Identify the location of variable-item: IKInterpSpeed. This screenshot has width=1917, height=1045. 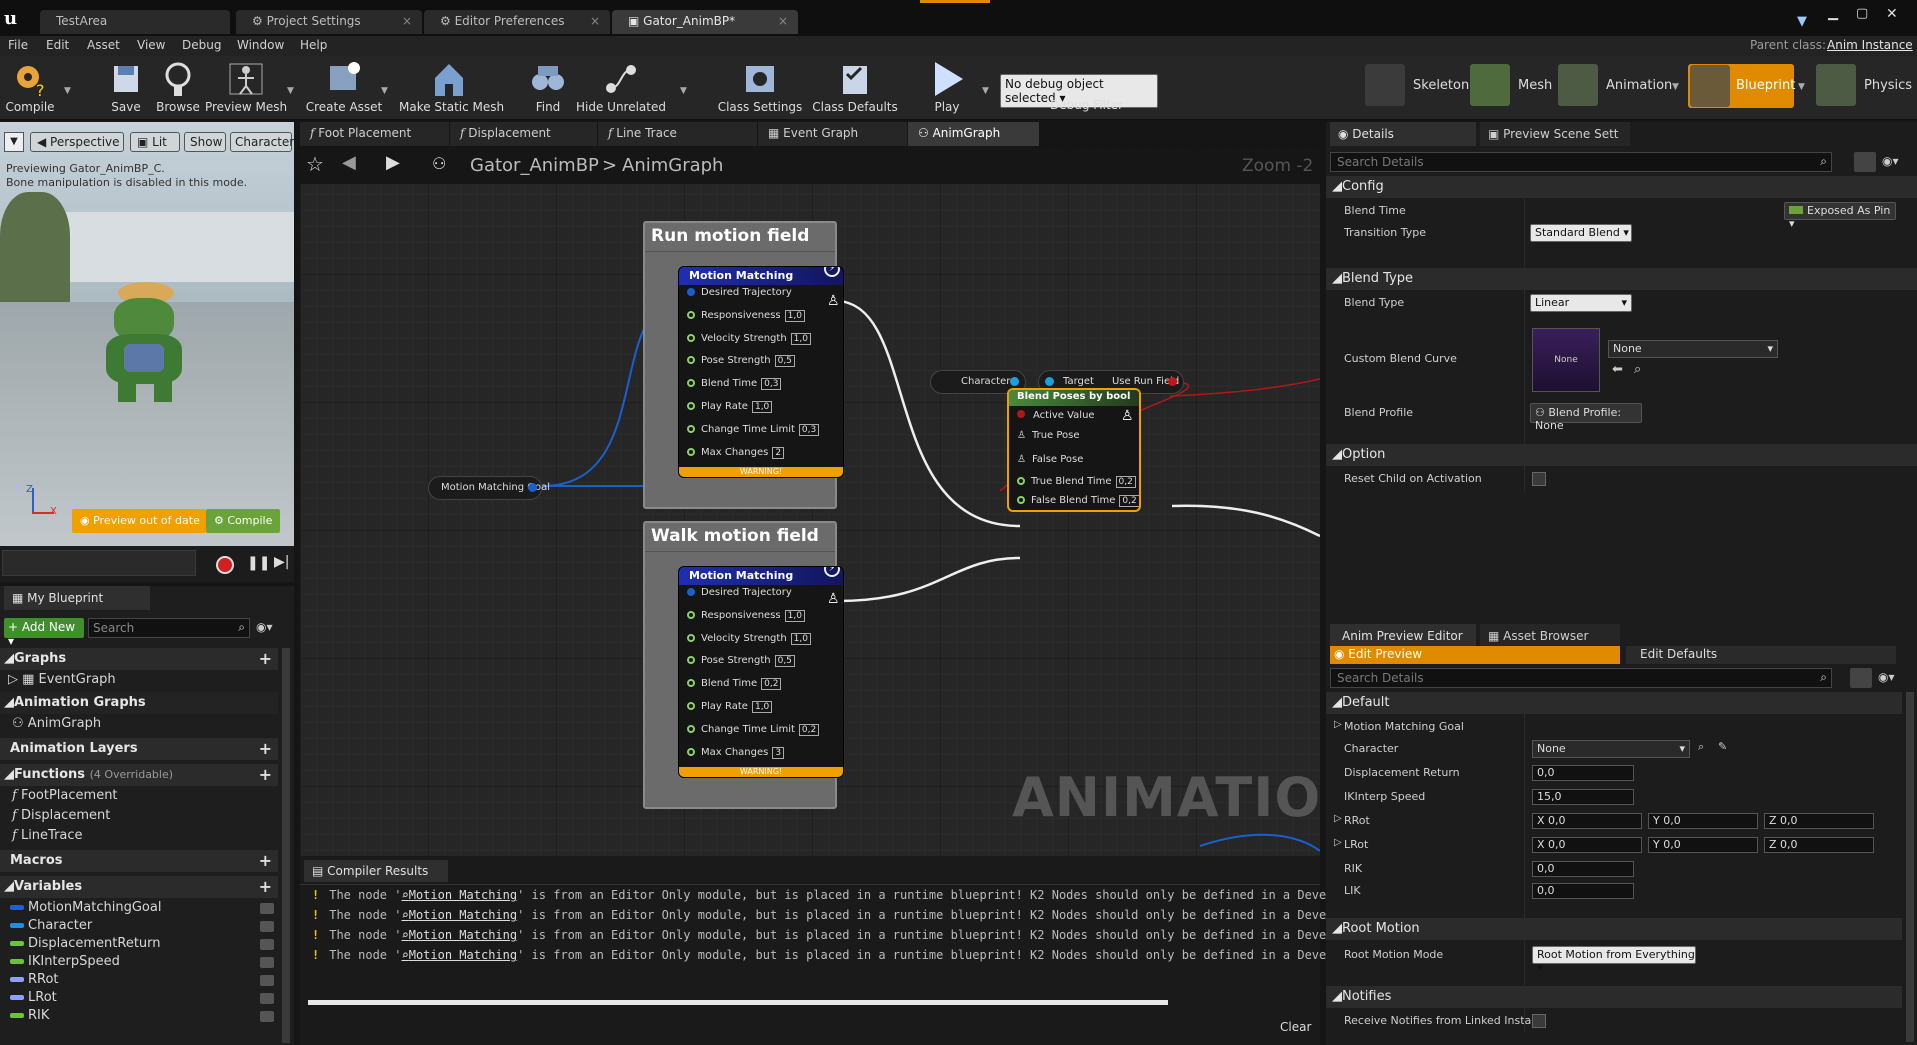
(144, 964).